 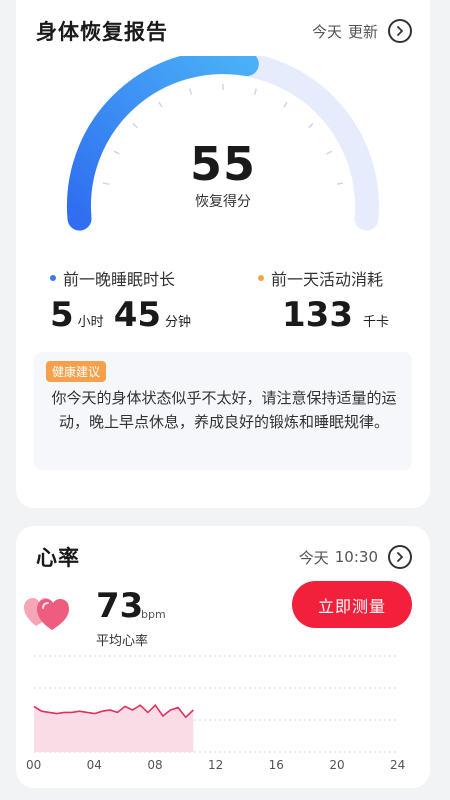 I want to click on heart-rate-time-link: 今天 10:30, so click(x=355, y=557).